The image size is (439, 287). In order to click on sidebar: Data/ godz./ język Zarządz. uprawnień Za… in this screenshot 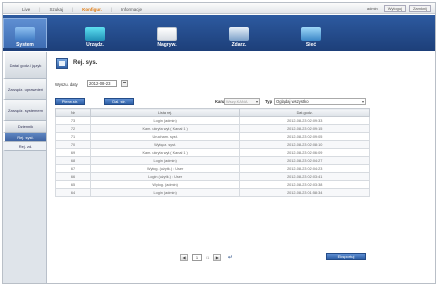, I will do `click(25, 167)`.